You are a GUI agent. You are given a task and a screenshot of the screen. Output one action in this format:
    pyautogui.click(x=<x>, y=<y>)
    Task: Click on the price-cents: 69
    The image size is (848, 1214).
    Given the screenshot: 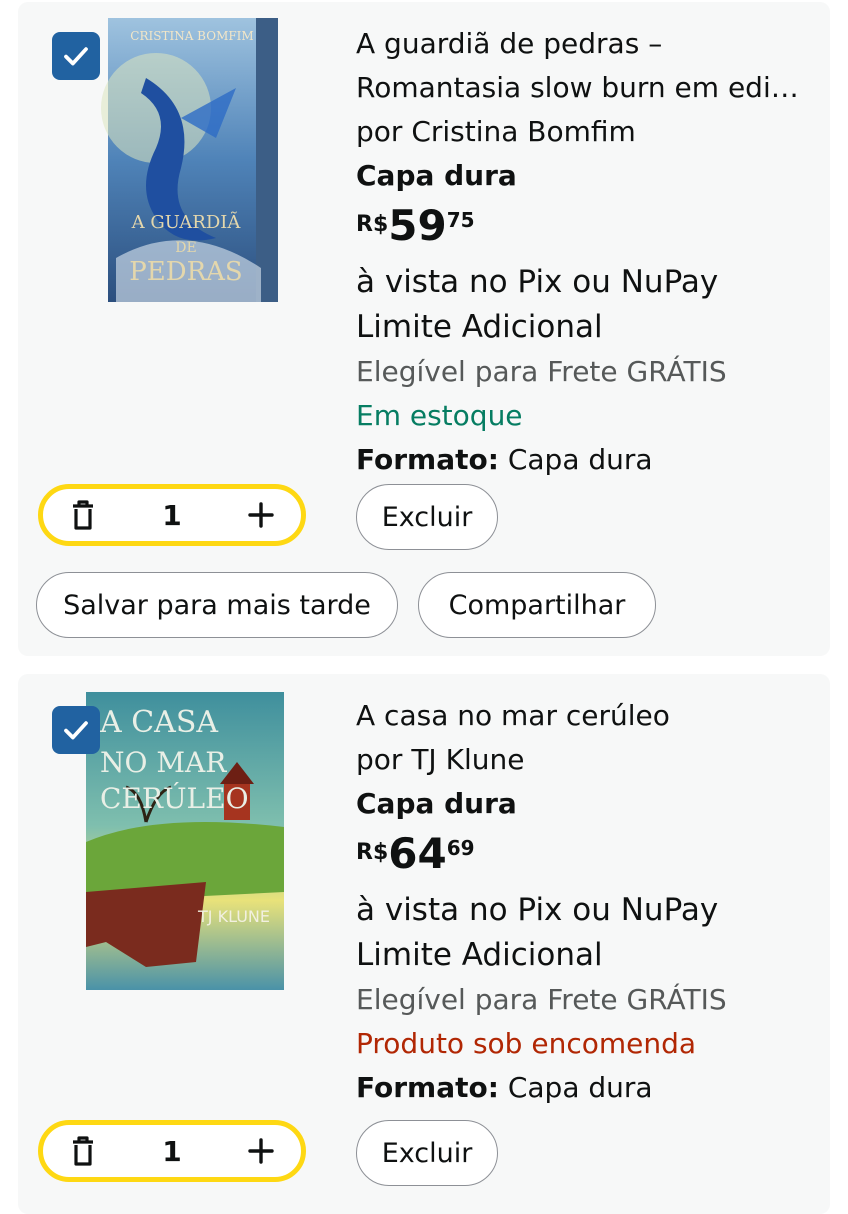 What is the action you would take?
    pyautogui.click(x=460, y=848)
    